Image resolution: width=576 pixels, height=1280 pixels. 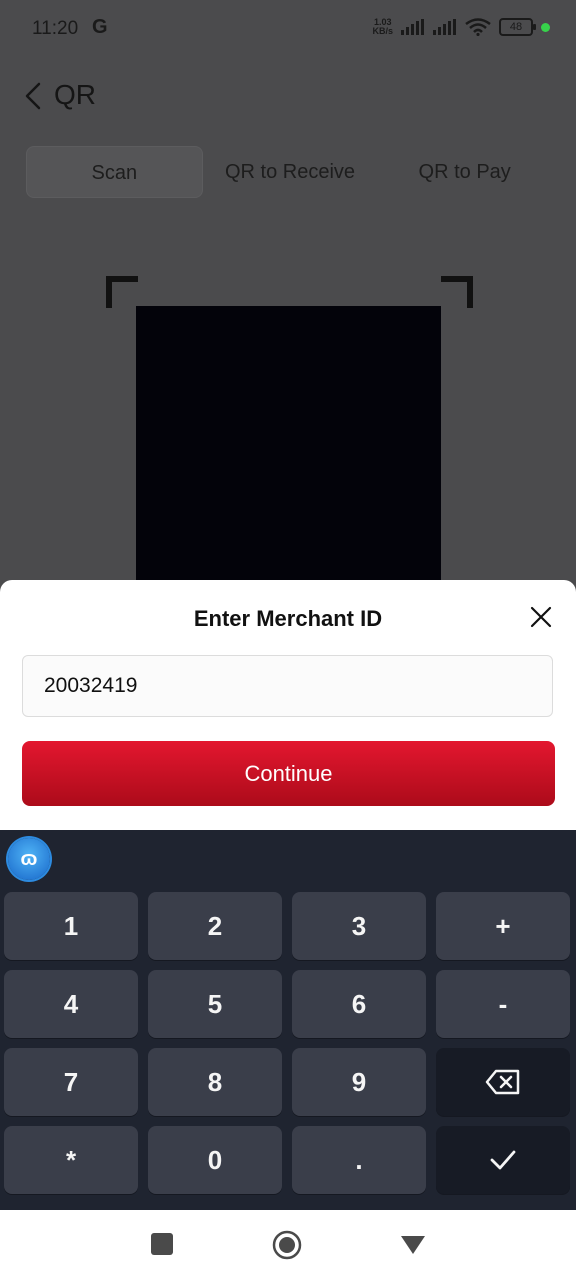 I want to click on battery-icon: 48, so click(x=517, y=27).